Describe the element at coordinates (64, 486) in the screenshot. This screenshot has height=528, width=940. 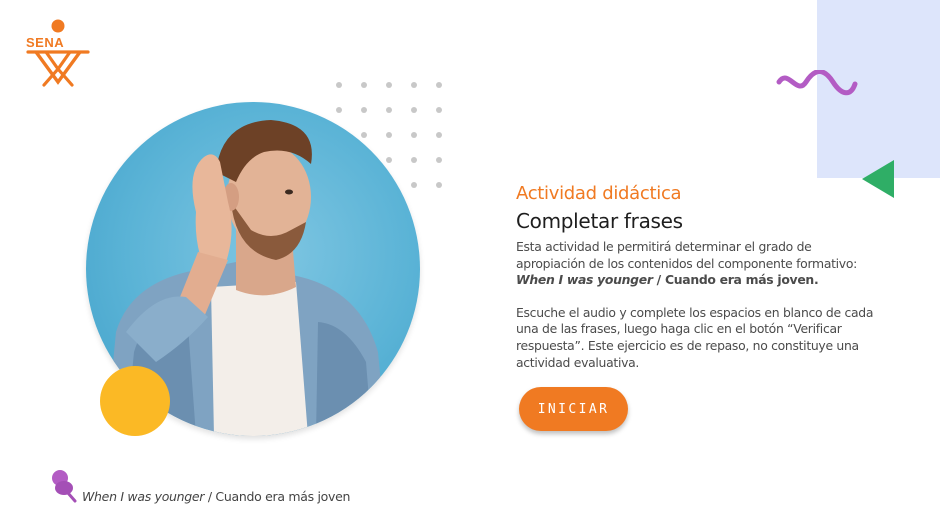
I see `pushpin-icon` at that location.